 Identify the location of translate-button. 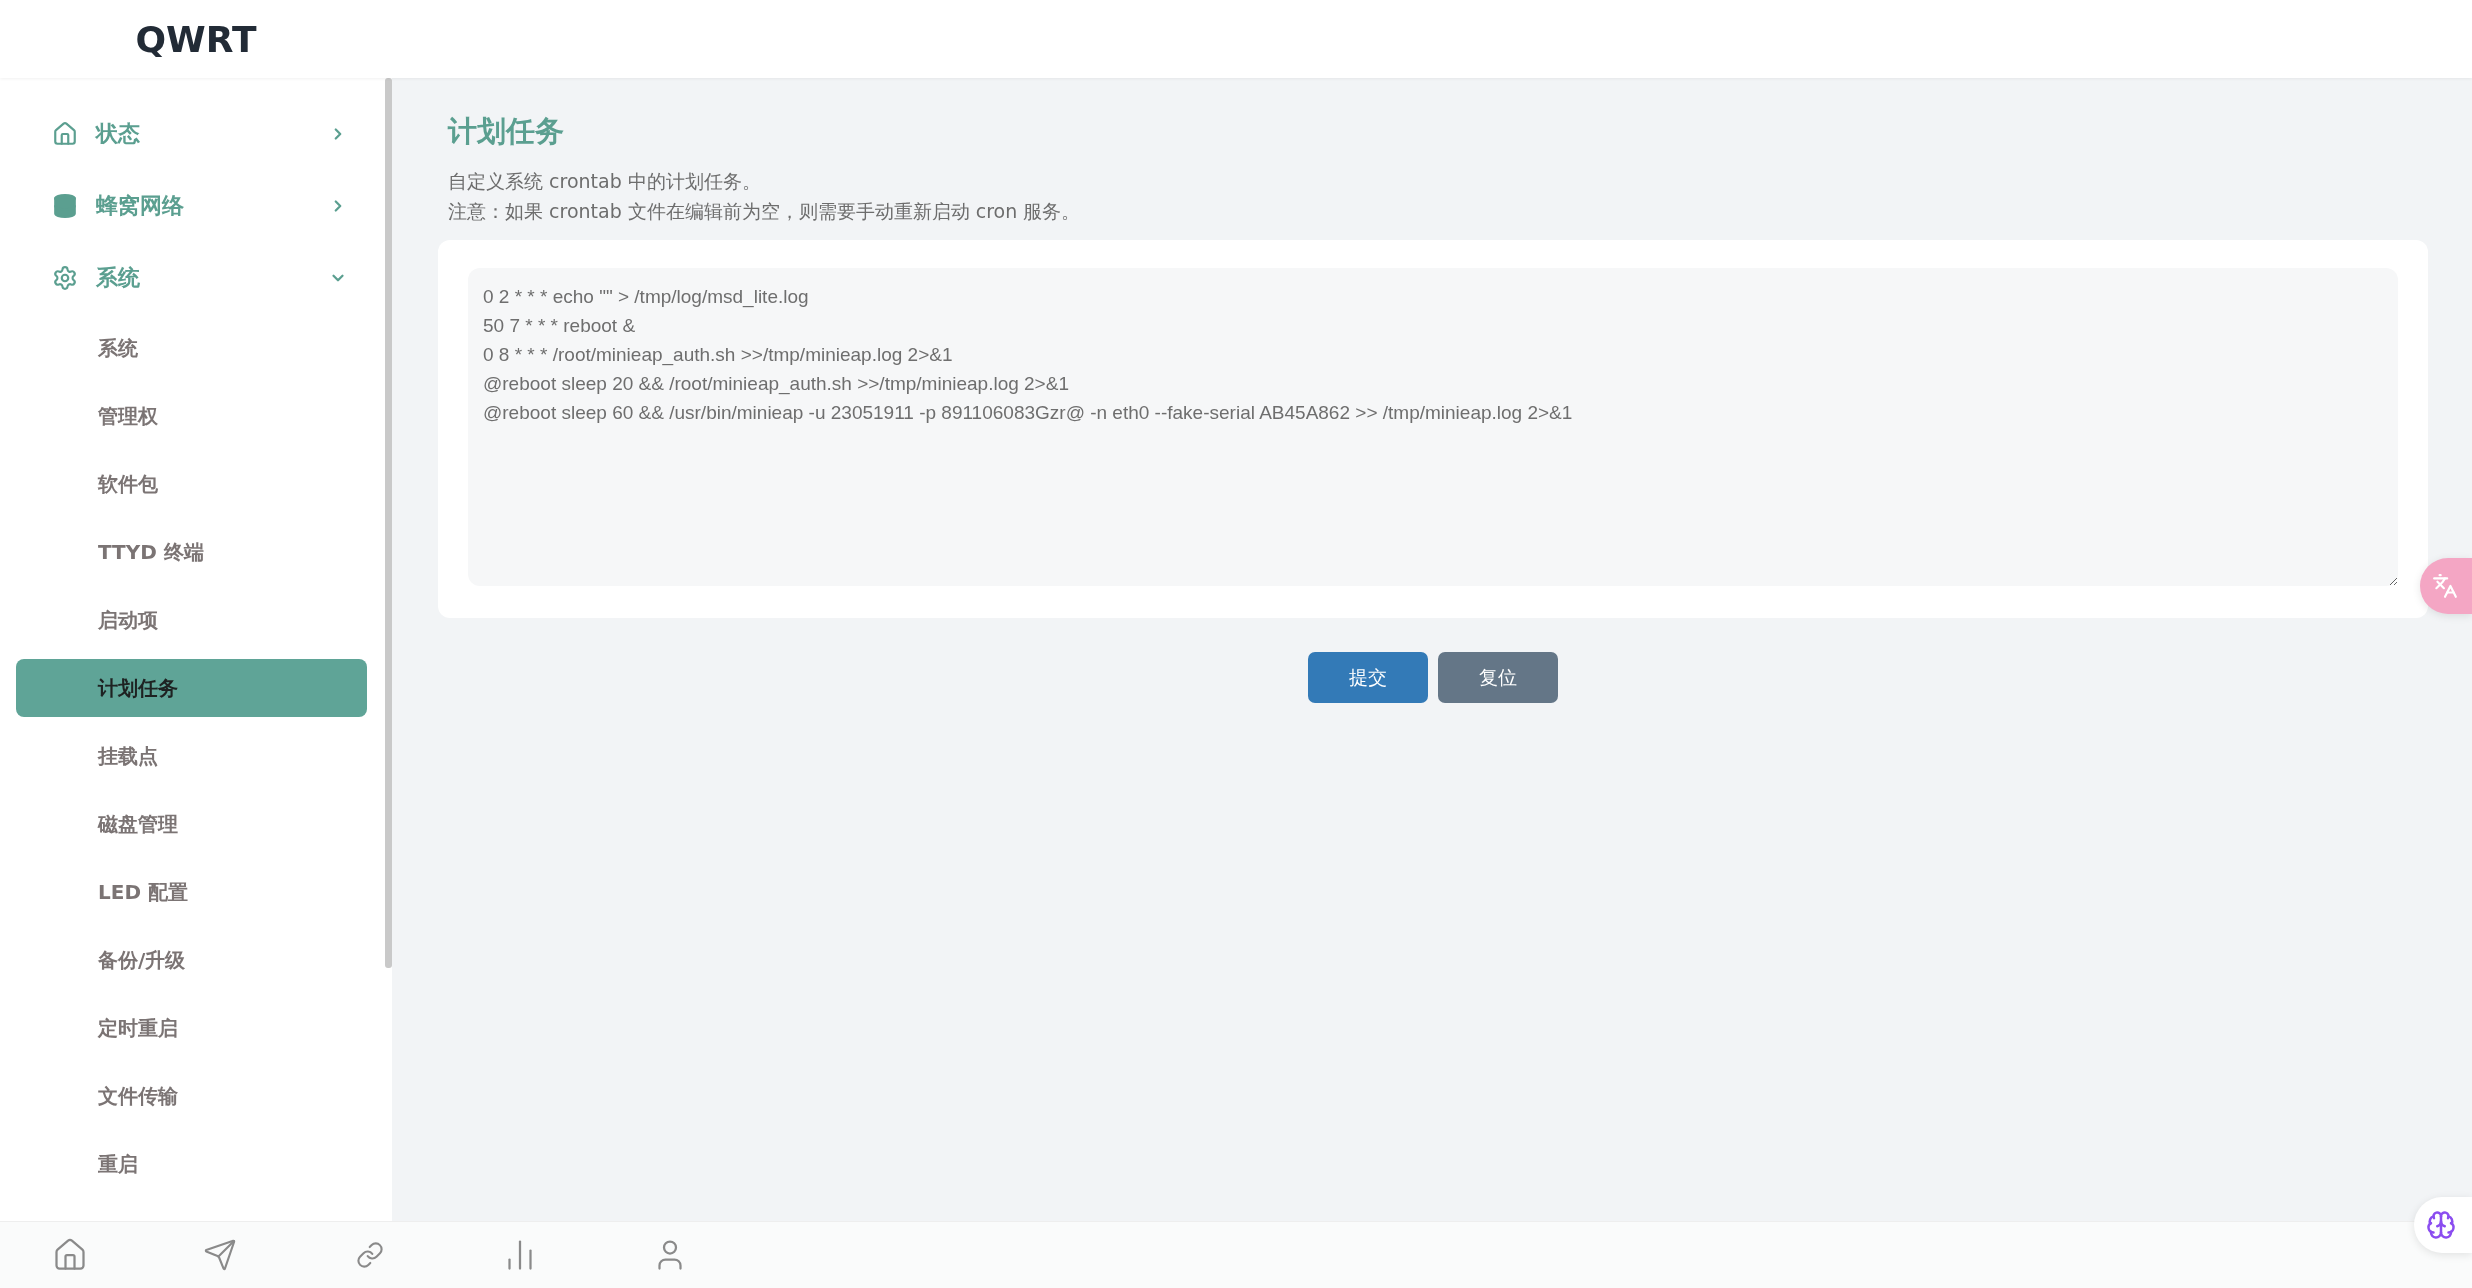
(2446, 586).